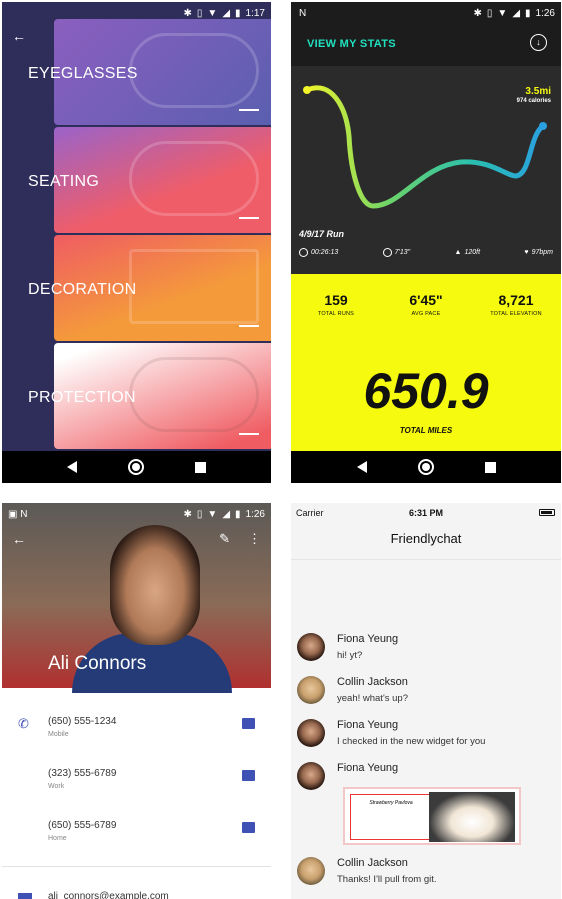 The image size is (562, 899). What do you see at coordinates (155, 585) in the screenshot?
I see `profile-photo` at bounding box center [155, 585].